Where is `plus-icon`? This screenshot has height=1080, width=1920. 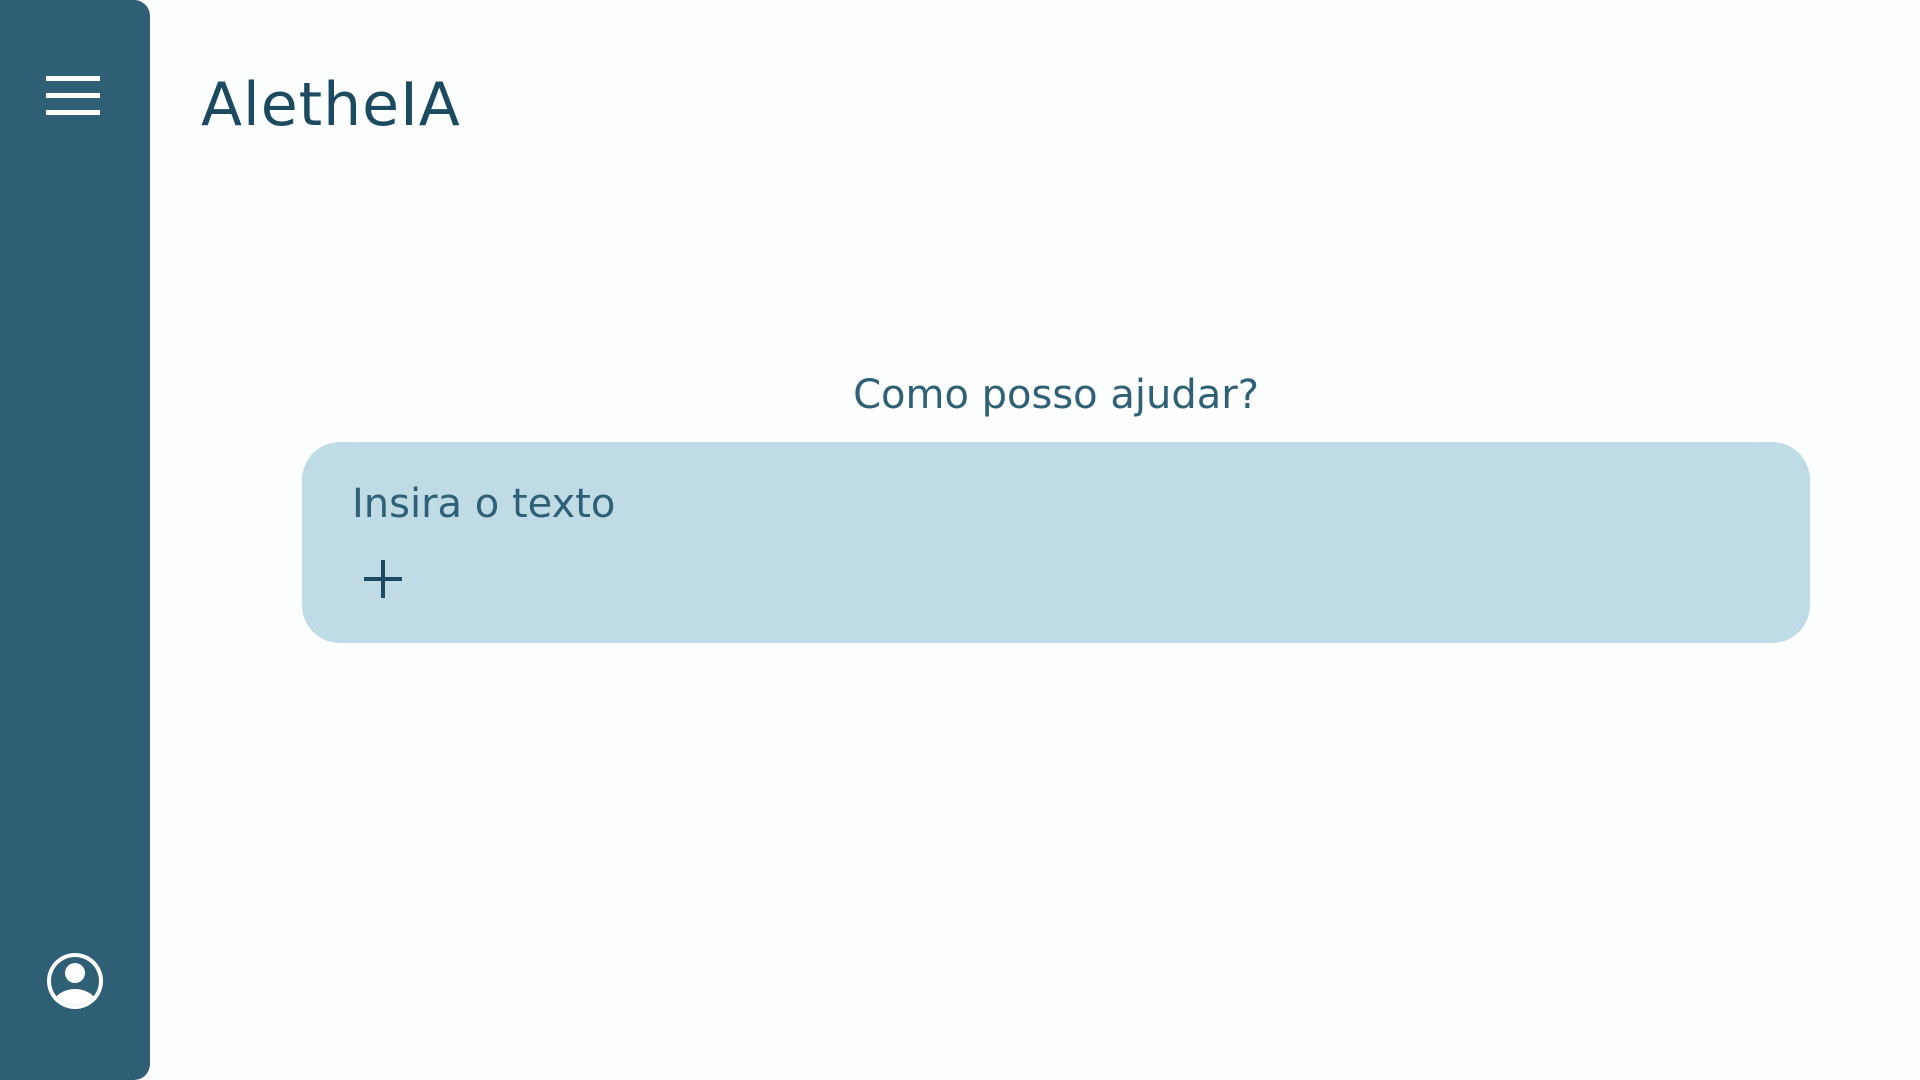
plus-icon is located at coordinates (383, 579).